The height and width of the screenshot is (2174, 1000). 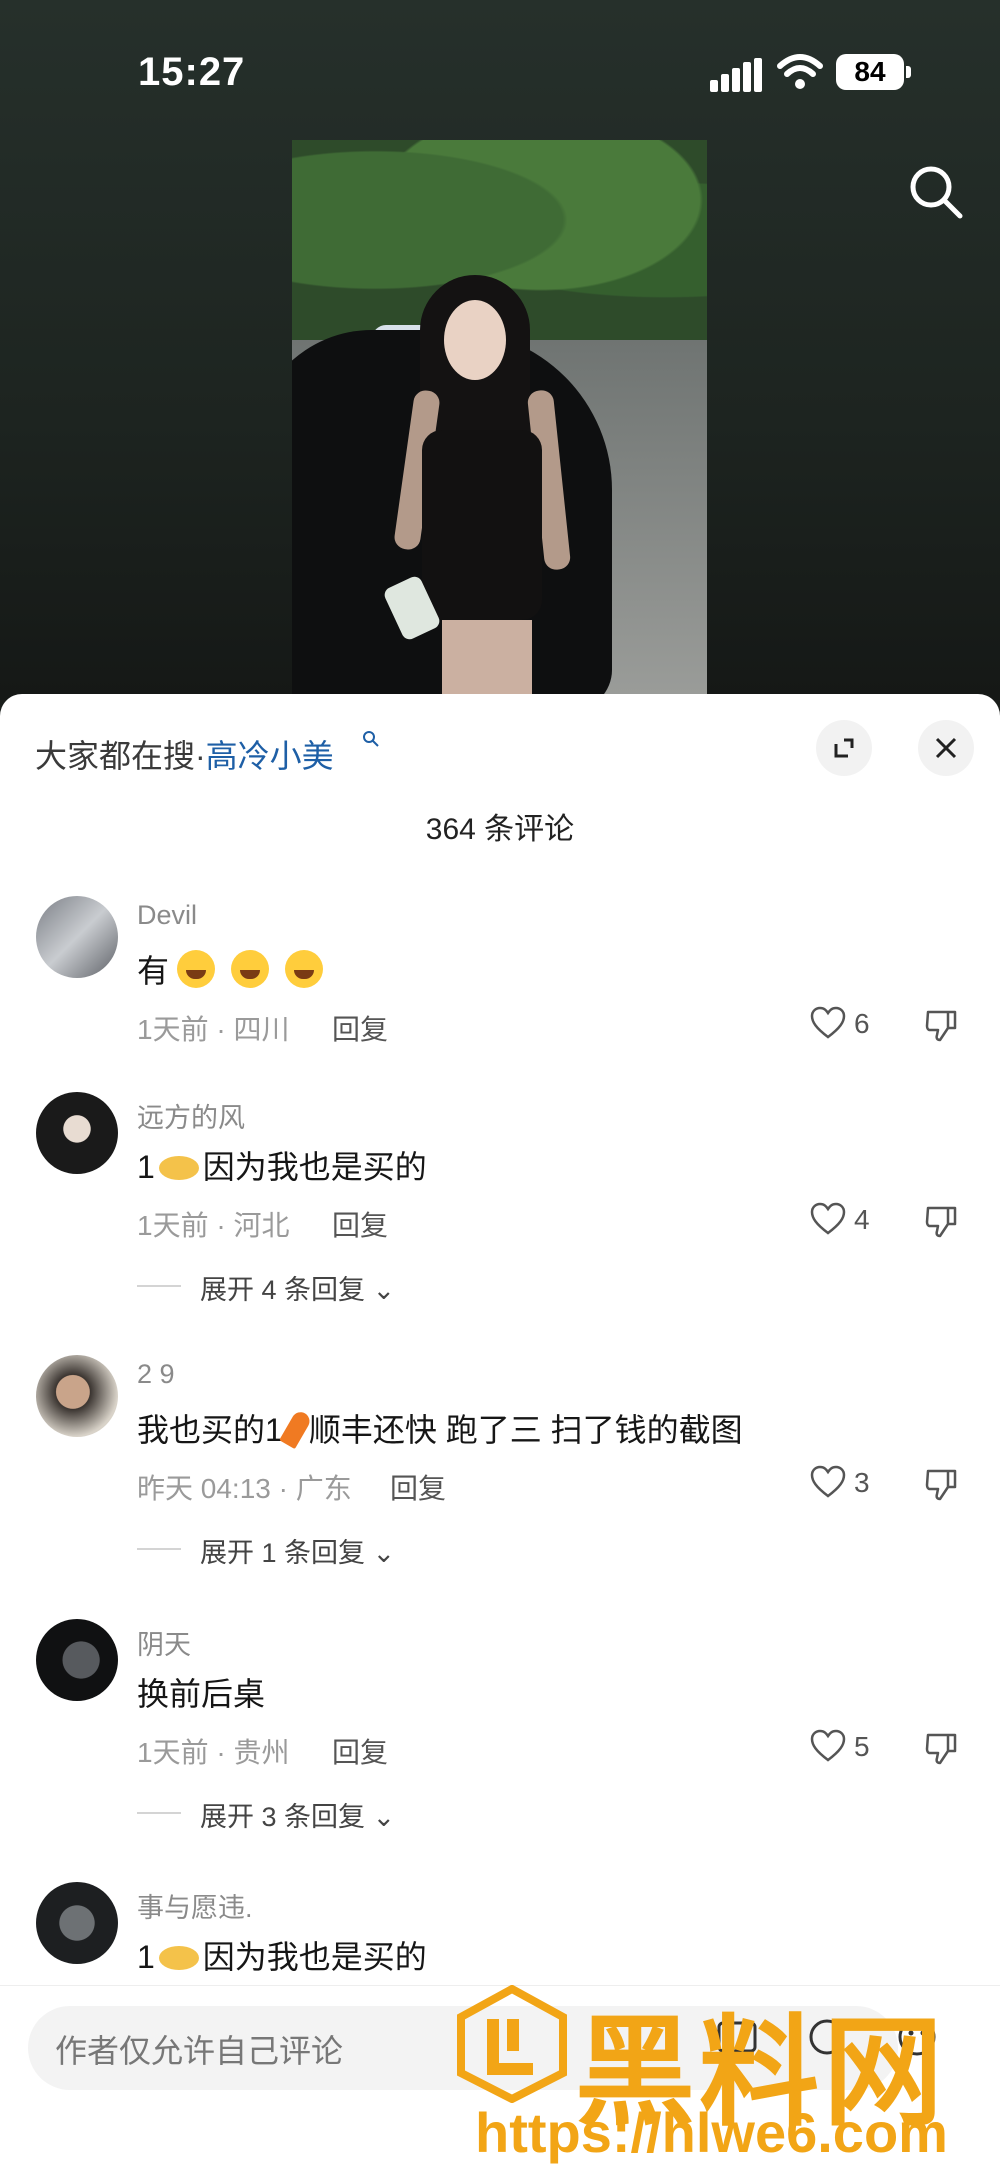 What do you see at coordinates (120, 756) in the screenshot?
I see `hot-search-prefix: 大家都在搜·` at bounding box center [120, 756].